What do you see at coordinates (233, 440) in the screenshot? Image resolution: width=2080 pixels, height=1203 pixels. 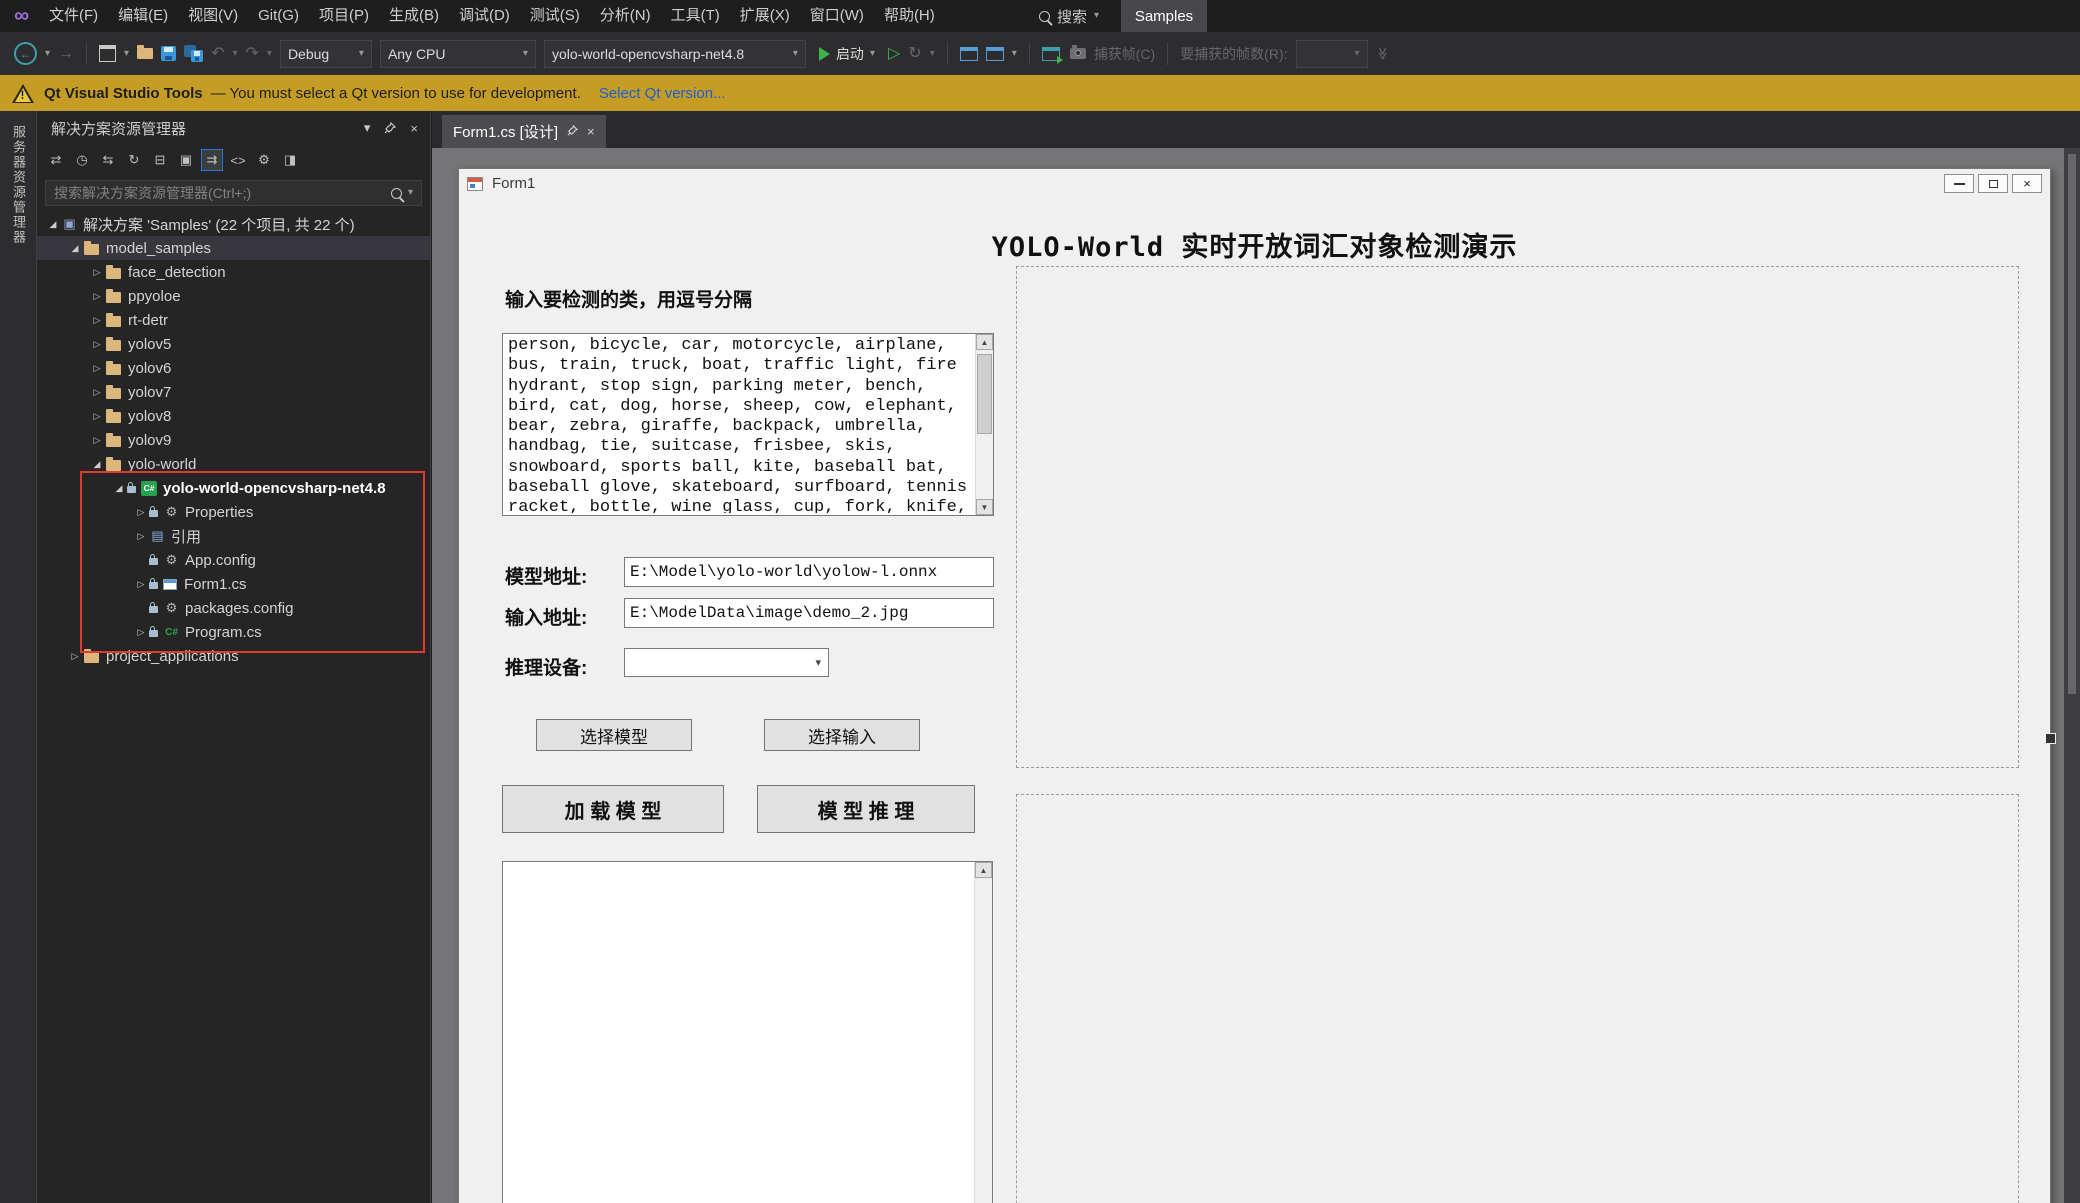 I see `tree-item: ▷ yolov9` at bounding box center [233, 440].